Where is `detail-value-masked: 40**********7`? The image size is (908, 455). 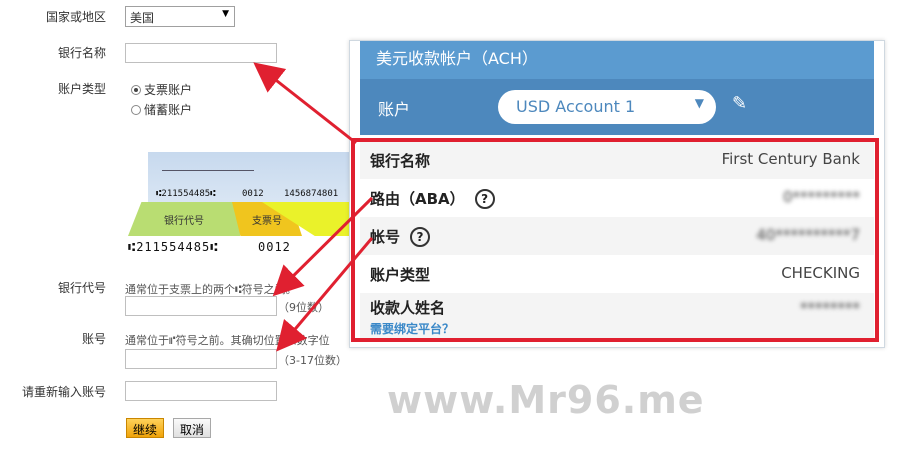
detail-value-masked: 40**********7 is located at coordinates (808, 235).